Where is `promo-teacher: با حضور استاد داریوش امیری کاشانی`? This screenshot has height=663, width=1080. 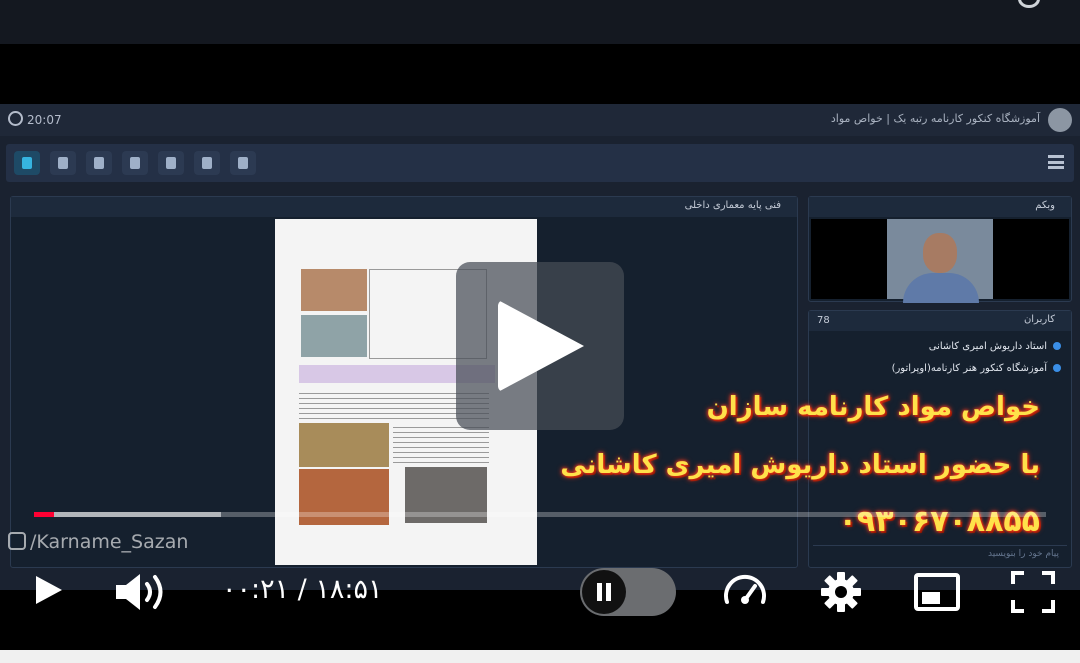
promo-teacher: با حضور استاد داریوش امیری کاشانی is located at coordinates (800, 465).